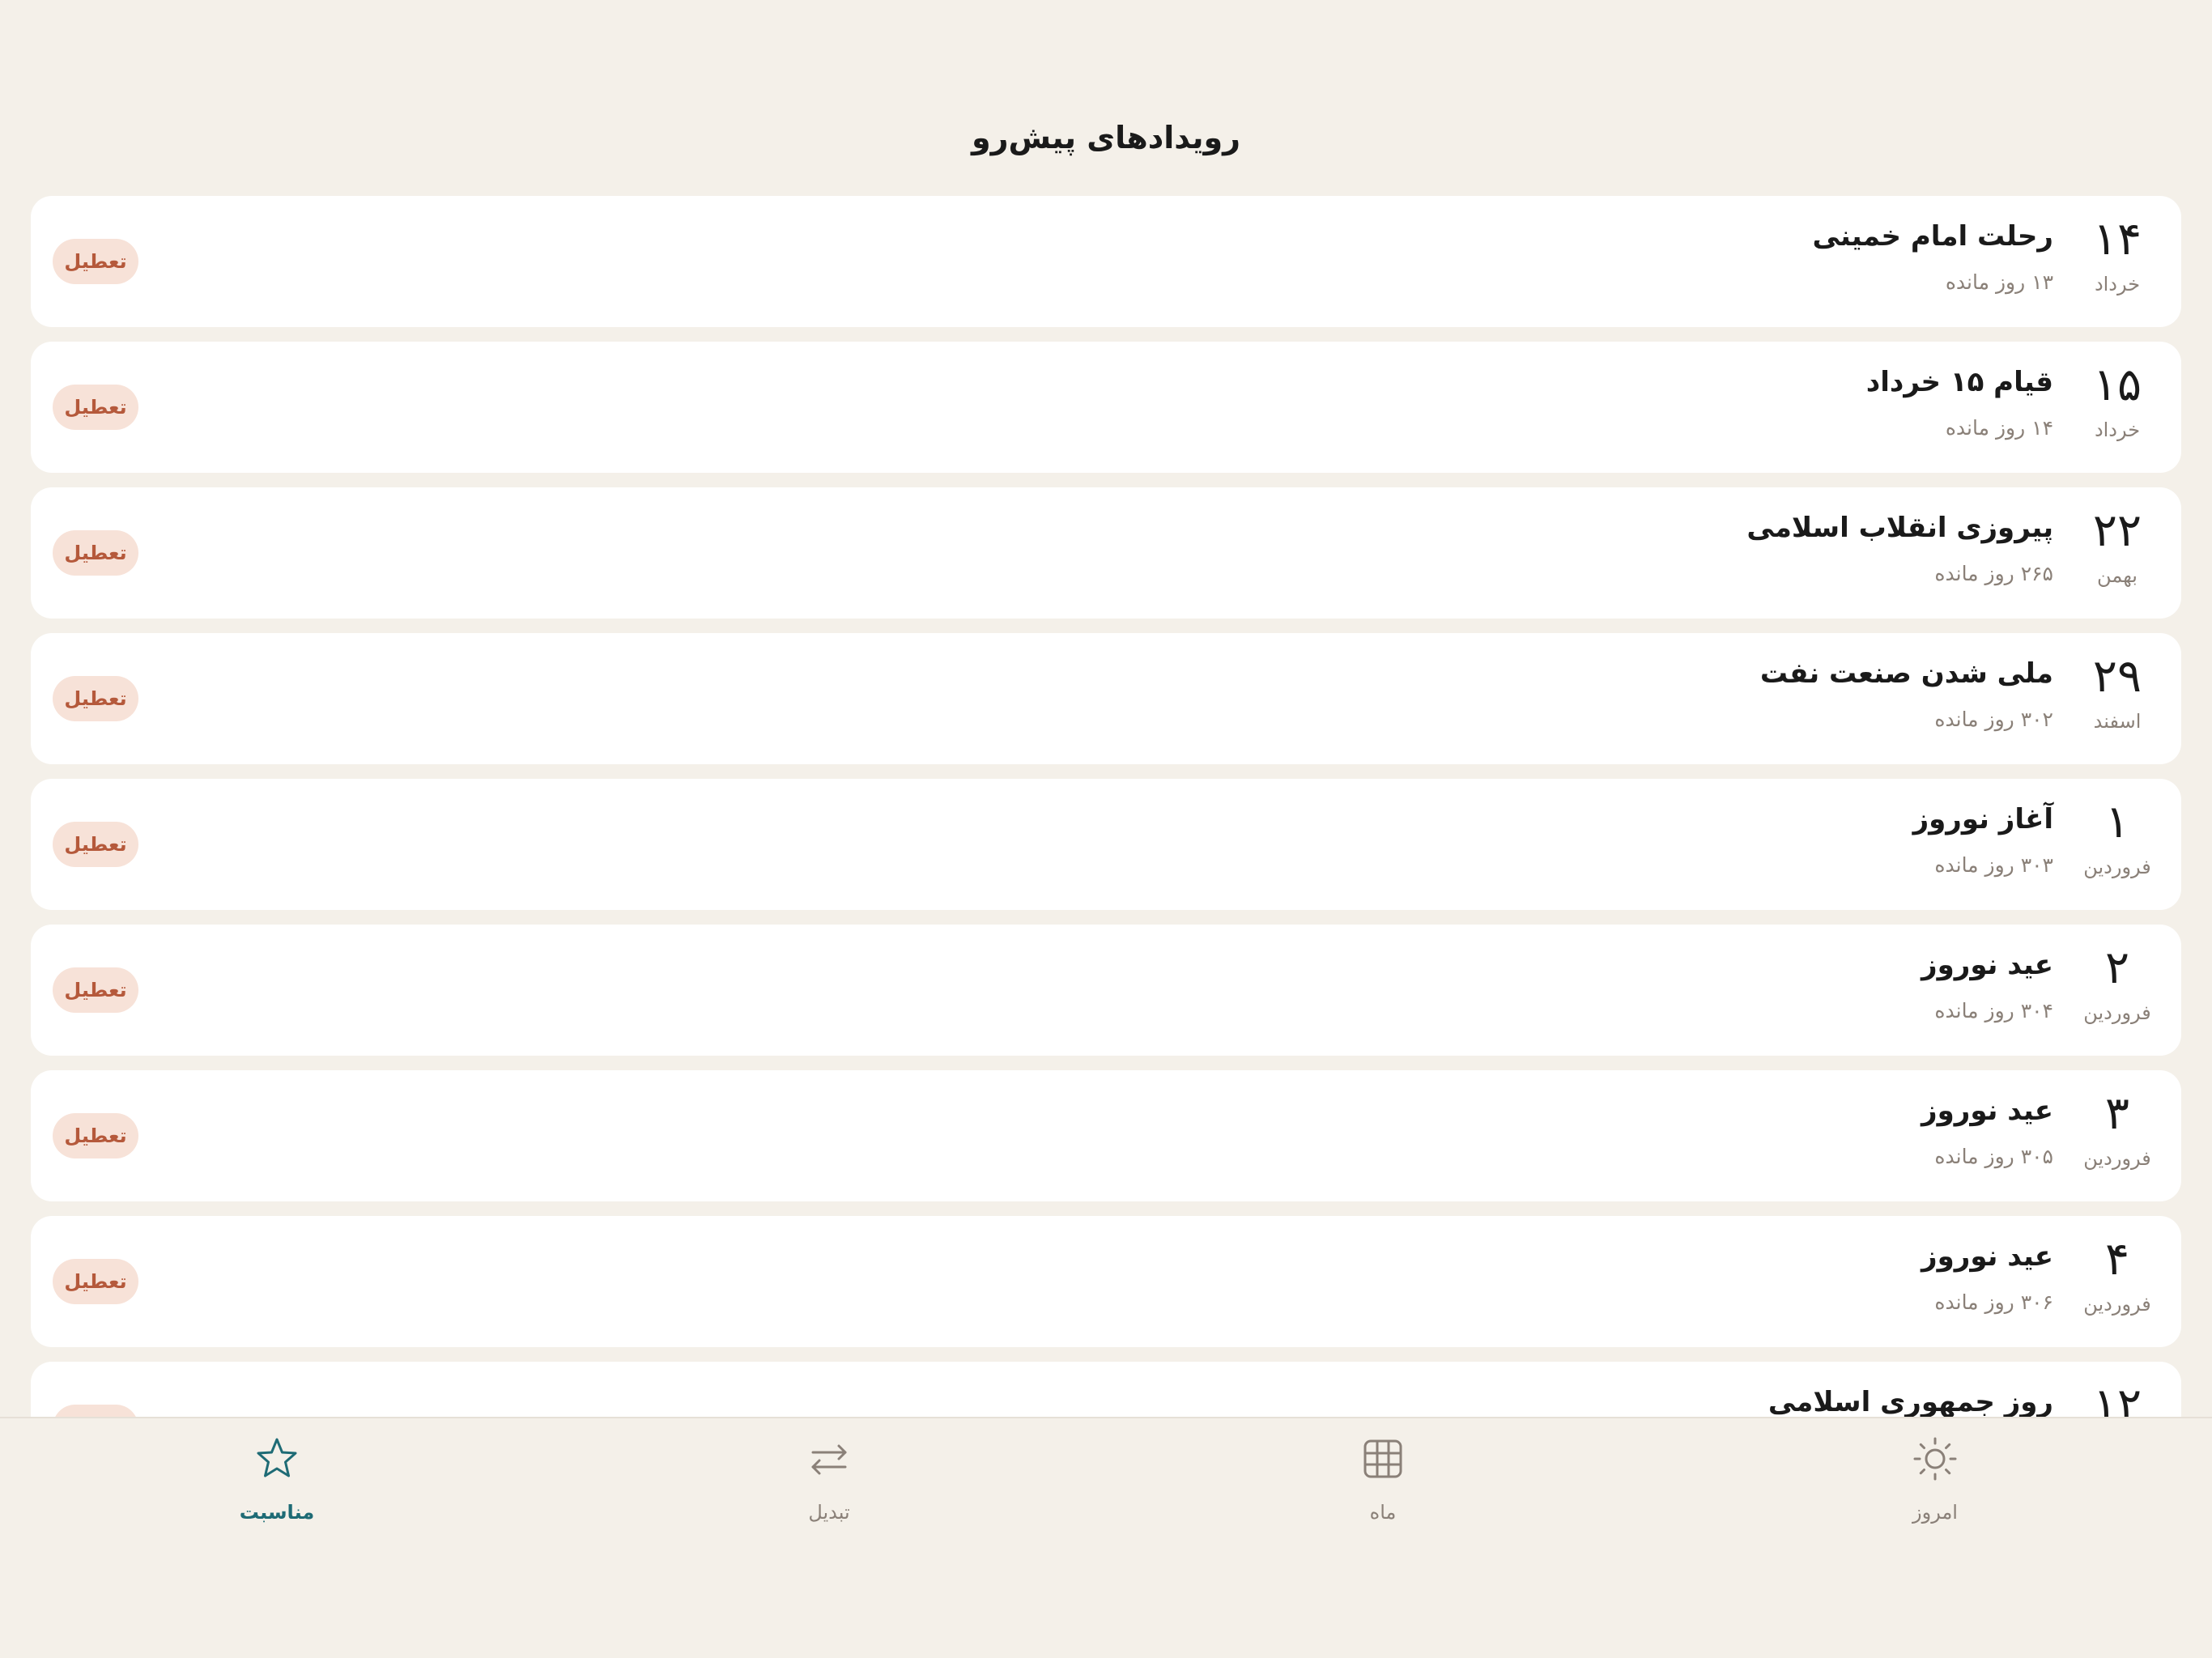 Image resolution: width=2212 pixels, height=1658 pixels. Describe the element at coordinates (1932, 236) in the screenshot. I see `event-name: رحلت امام خمینی` at that location.